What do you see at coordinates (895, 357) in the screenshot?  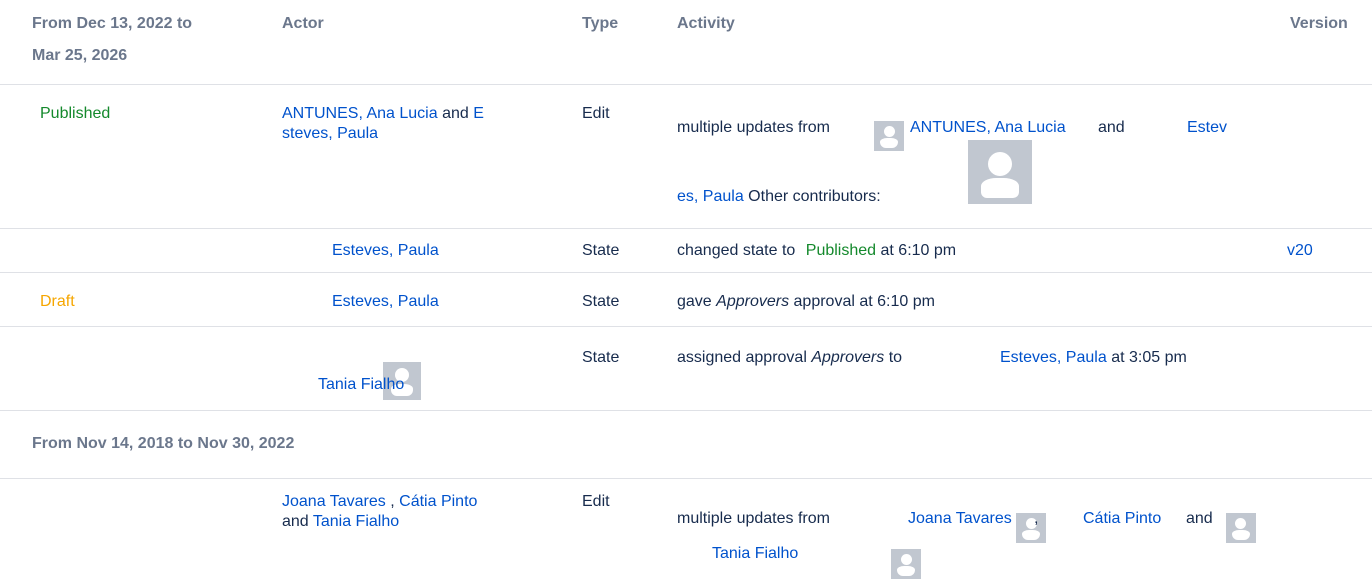 I see `activity-to: to` at bounding box center [895, 357].